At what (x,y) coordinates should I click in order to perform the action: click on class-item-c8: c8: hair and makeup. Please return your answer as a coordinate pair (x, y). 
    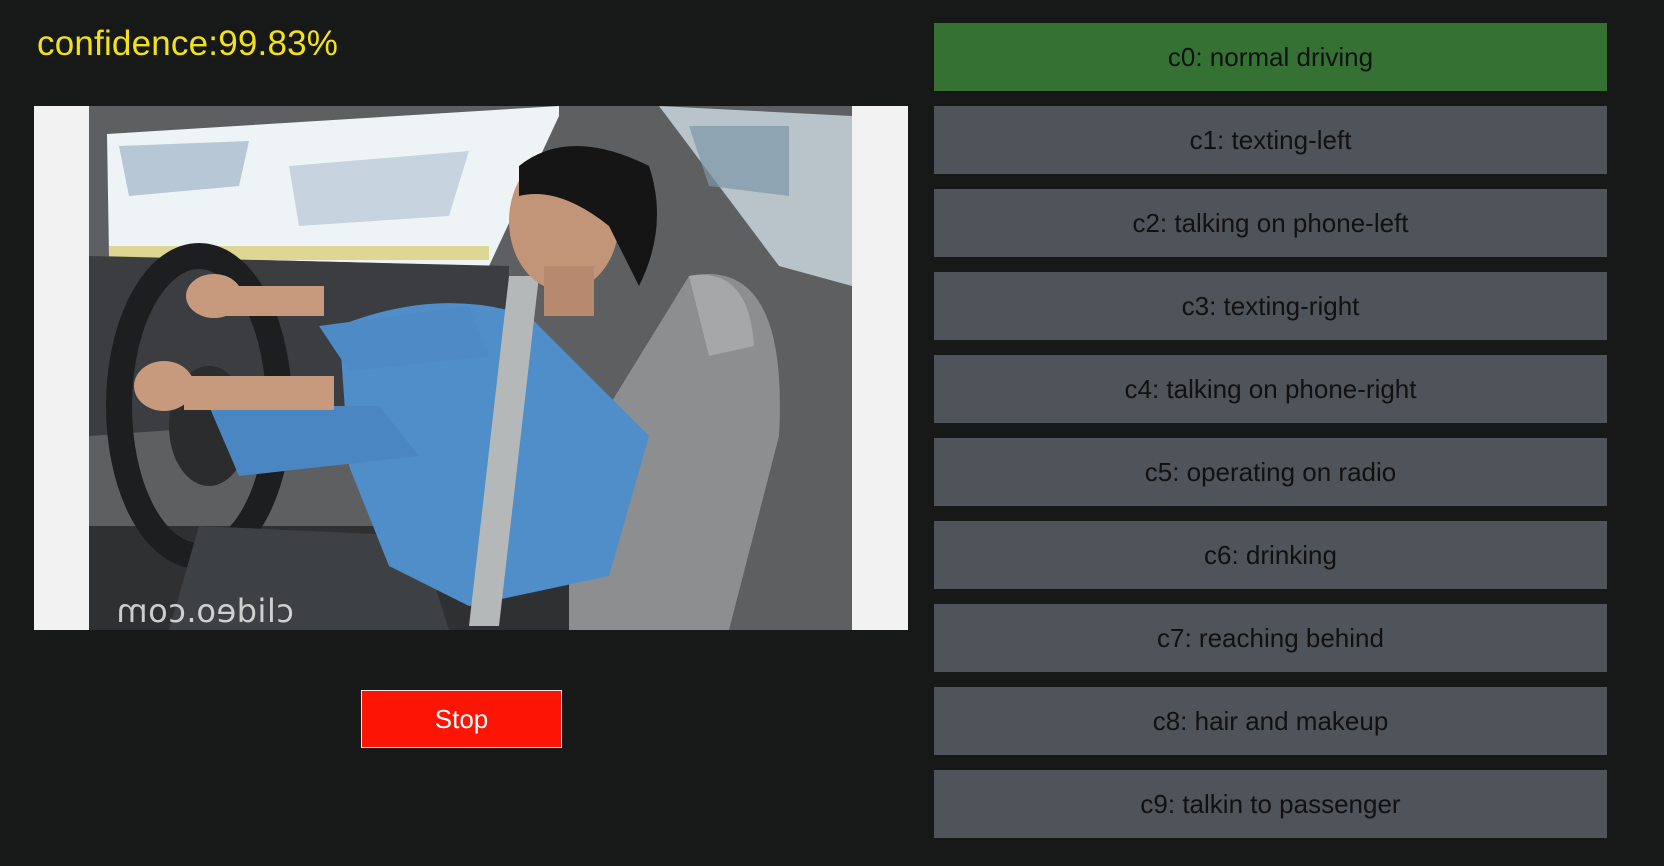
    Looking at the image, I should click on (1270, 721).